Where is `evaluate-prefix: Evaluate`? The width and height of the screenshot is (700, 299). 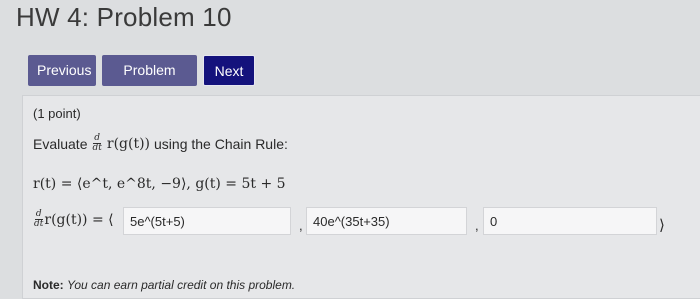 evaluate-prefix: Evaluate is located at coordinates (60, 143).